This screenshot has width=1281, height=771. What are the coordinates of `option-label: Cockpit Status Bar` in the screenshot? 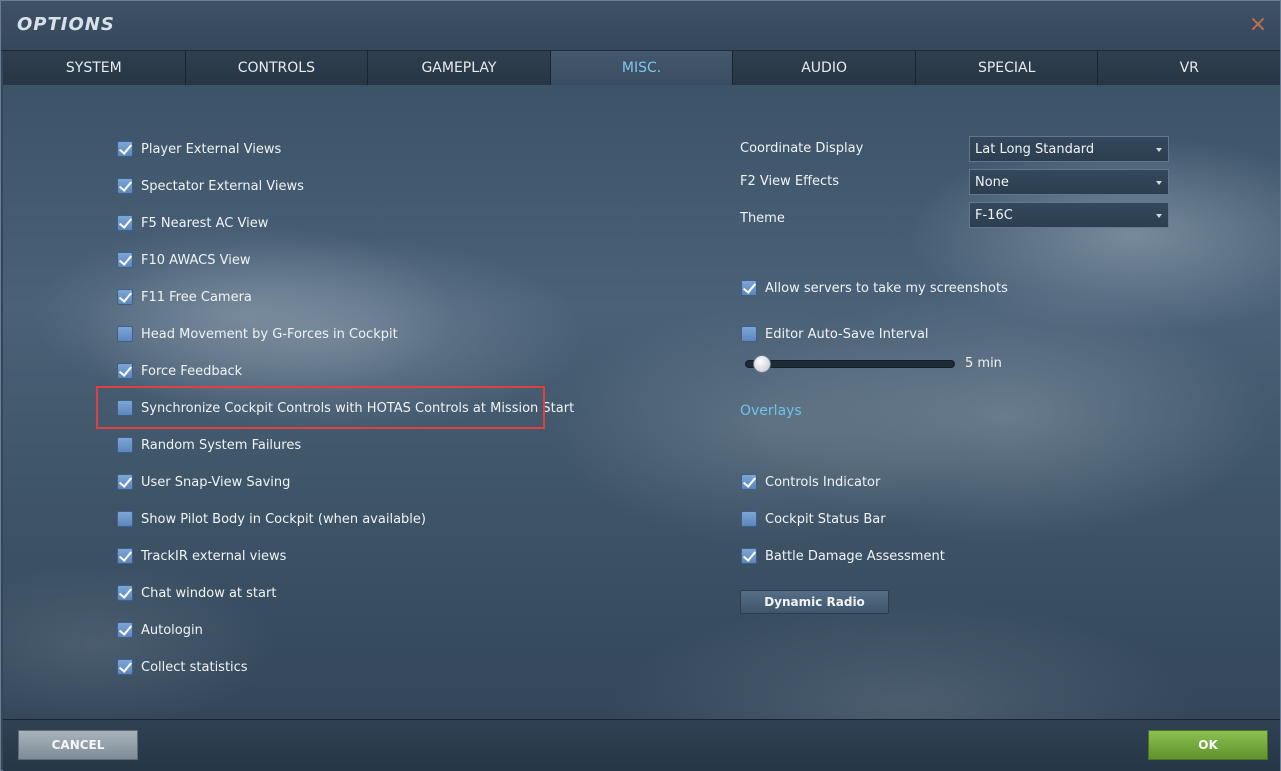 It's located at (825, 519).